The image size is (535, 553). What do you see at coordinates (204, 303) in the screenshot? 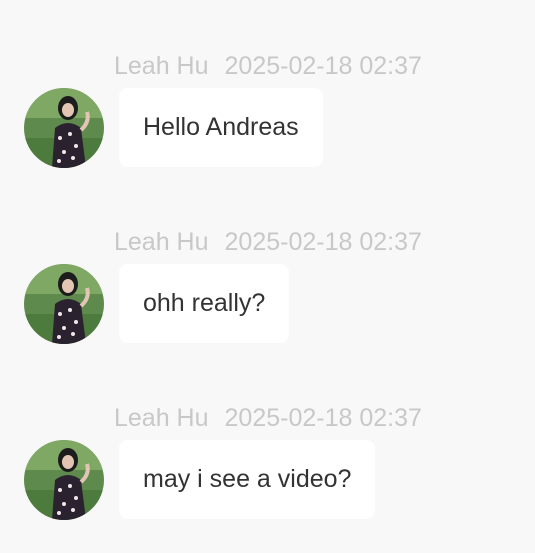
I see `message-bubble: ohh really?` at bounding box center [204, 303].